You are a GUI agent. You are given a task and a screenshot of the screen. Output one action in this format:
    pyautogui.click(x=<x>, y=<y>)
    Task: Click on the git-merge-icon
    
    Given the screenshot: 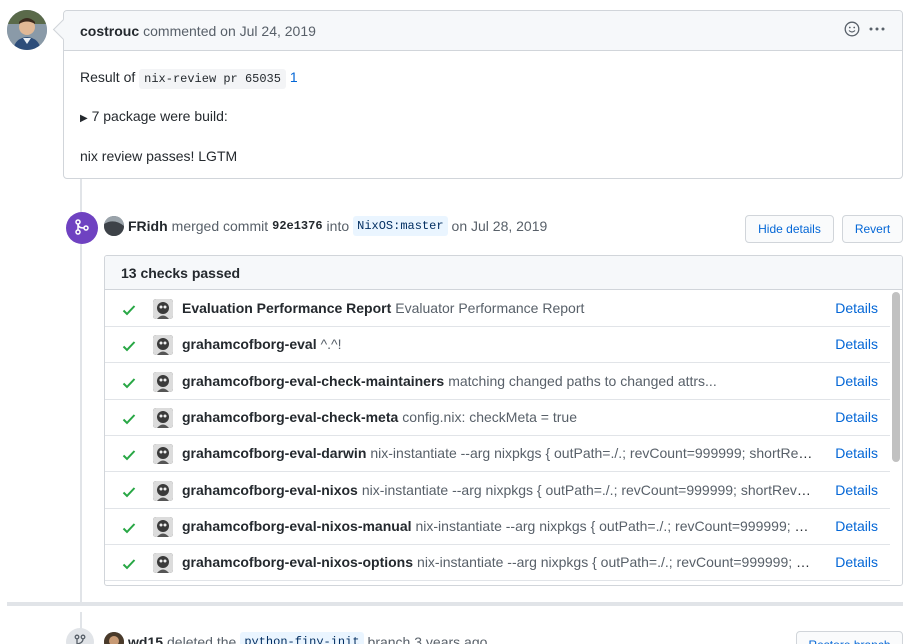 What is the action you would take?
    pyautogui.click(x=82, y=228)
    